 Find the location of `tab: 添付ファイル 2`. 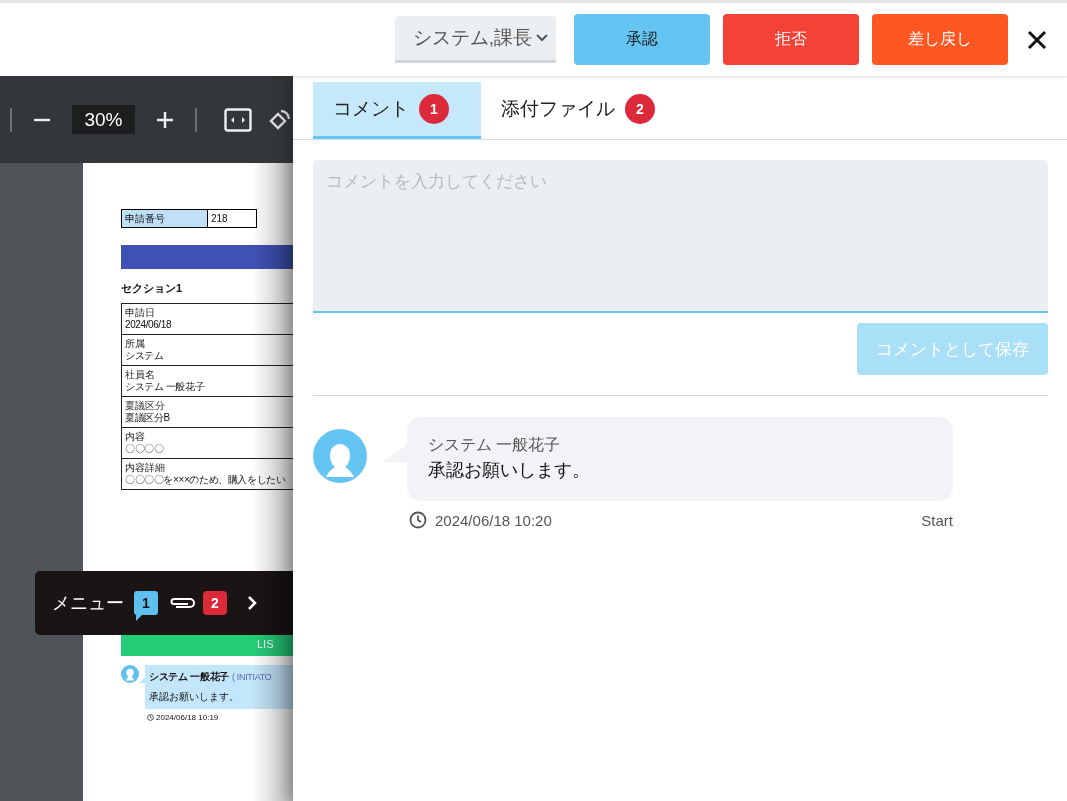

tab: 添付ファイル 2 is located at coordinates (568, 110).